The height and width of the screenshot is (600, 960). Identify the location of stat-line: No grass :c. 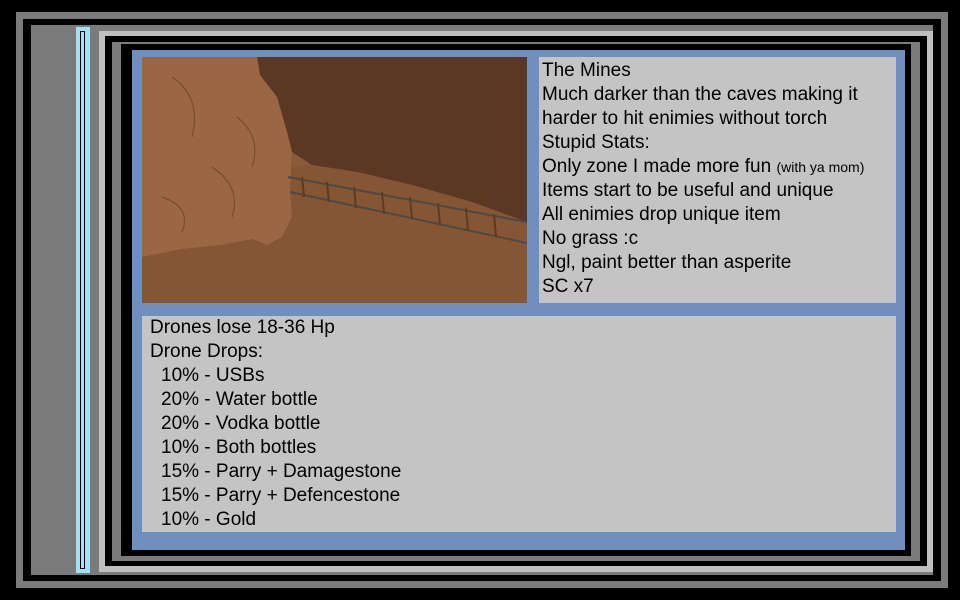
(590, 238).